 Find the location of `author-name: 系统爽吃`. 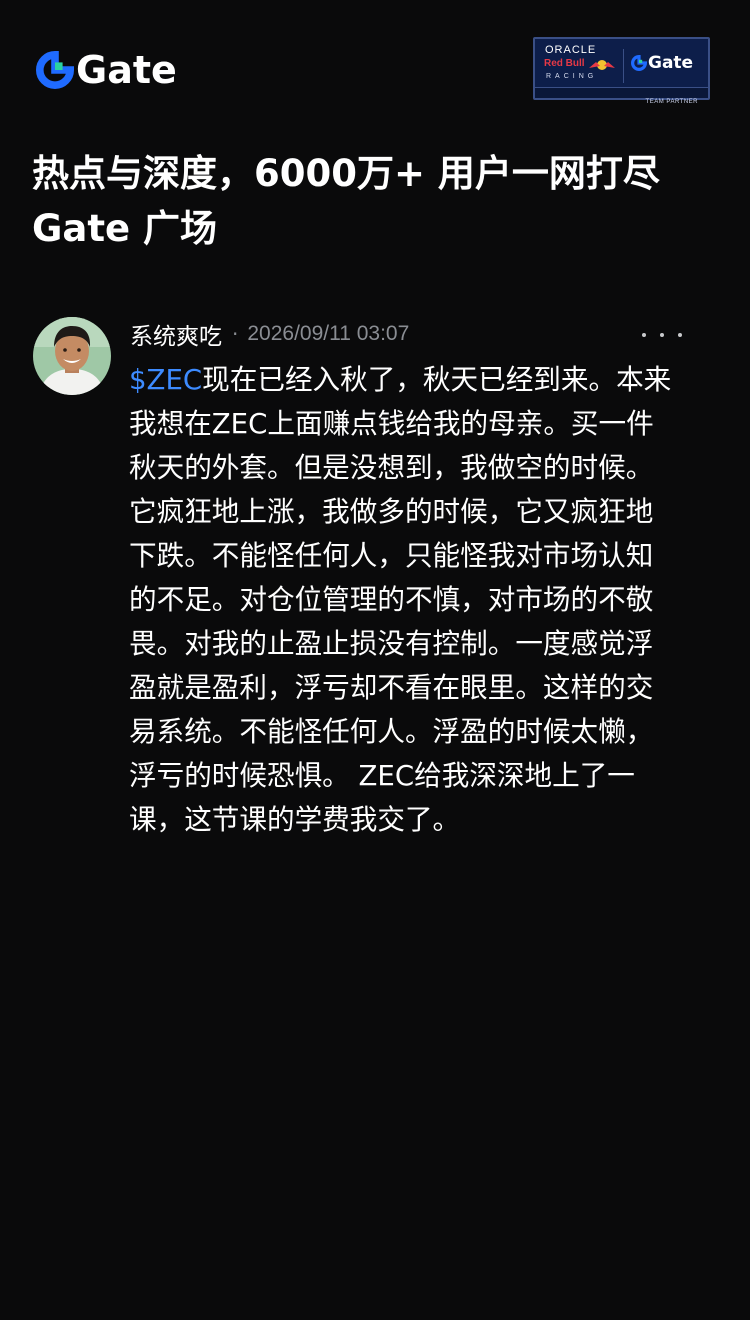

author-name: 系统爽吃 is located at coordinates (176, 334).